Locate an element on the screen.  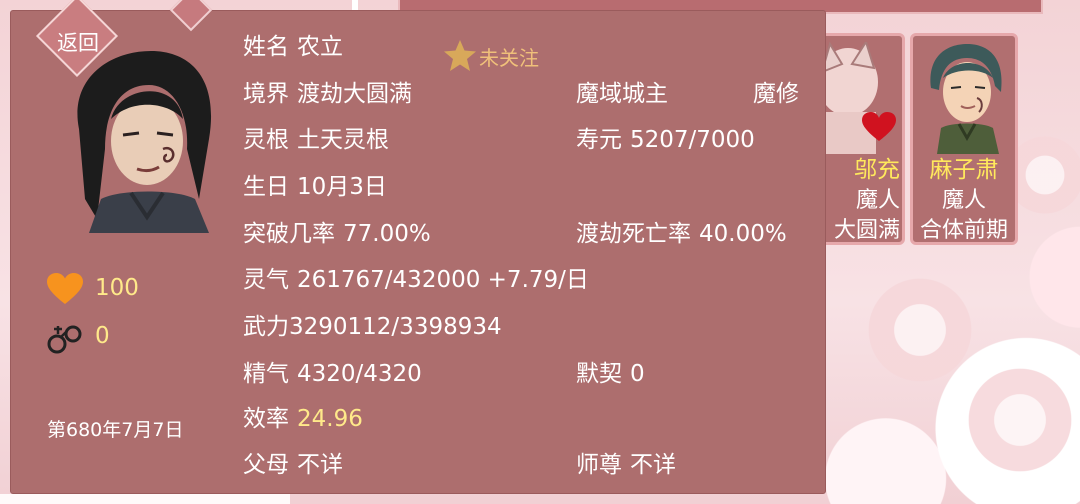
essence-value: 4320/4320 is located at coordinates (359, 374).